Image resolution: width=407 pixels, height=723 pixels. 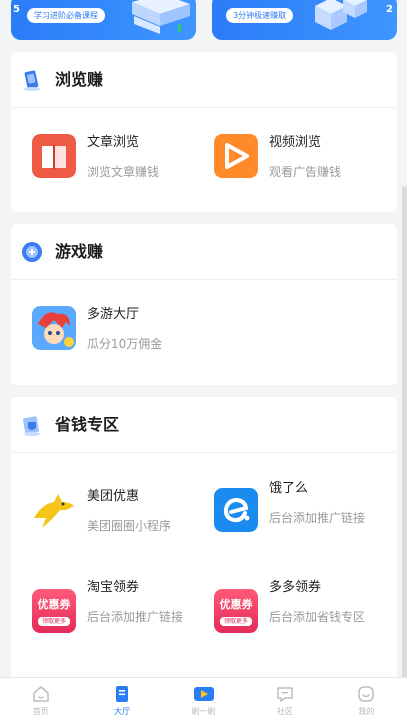 What do you see at coordinates (66, 15) in the screenshot?
I see `banner-pill: 学习进阶必备课程` at bounding box center [66, 15].